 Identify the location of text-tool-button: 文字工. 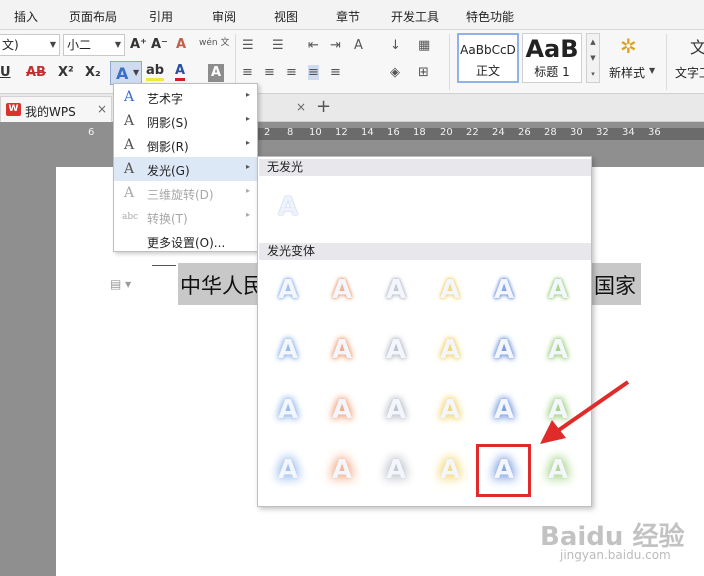
(689, 72).